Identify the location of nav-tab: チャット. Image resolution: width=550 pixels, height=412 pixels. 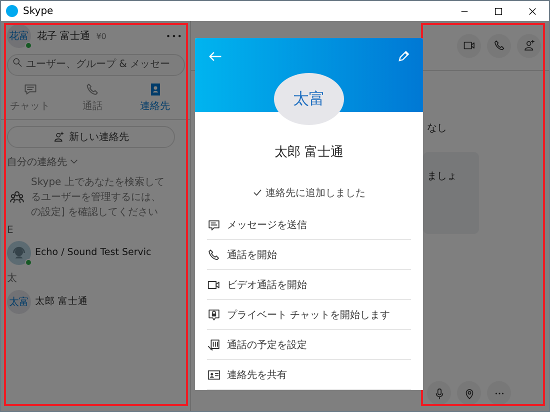
(30, 100).